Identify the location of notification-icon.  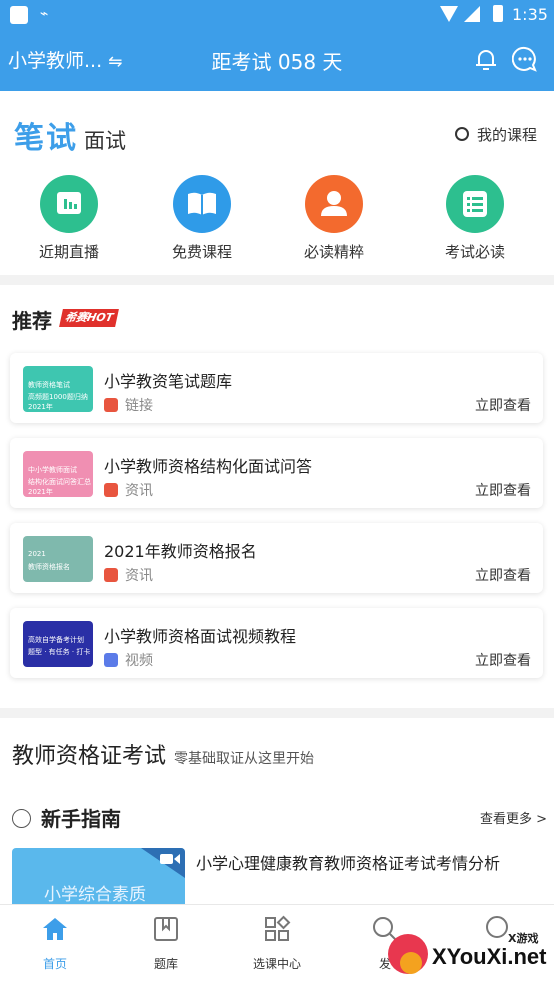
(19, 15).